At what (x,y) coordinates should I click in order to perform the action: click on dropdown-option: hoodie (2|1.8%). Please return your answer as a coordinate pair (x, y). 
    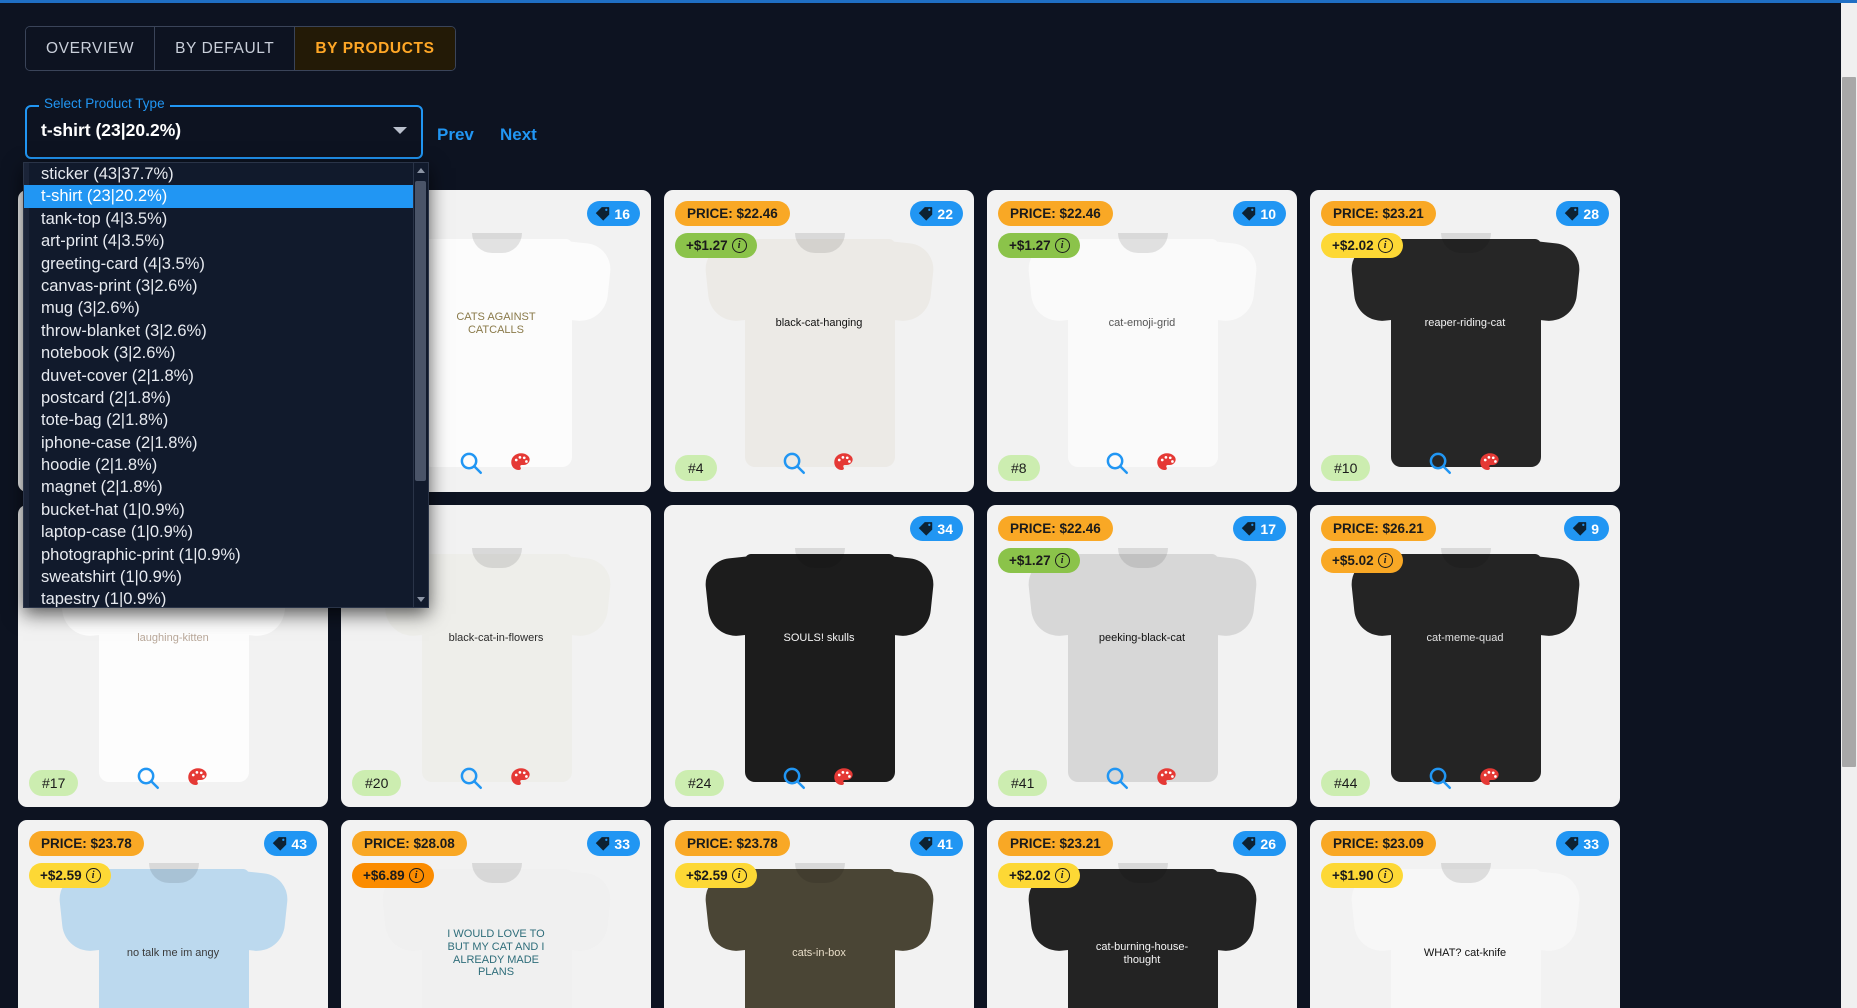
    Looking at the image, I should click on (226, 465).